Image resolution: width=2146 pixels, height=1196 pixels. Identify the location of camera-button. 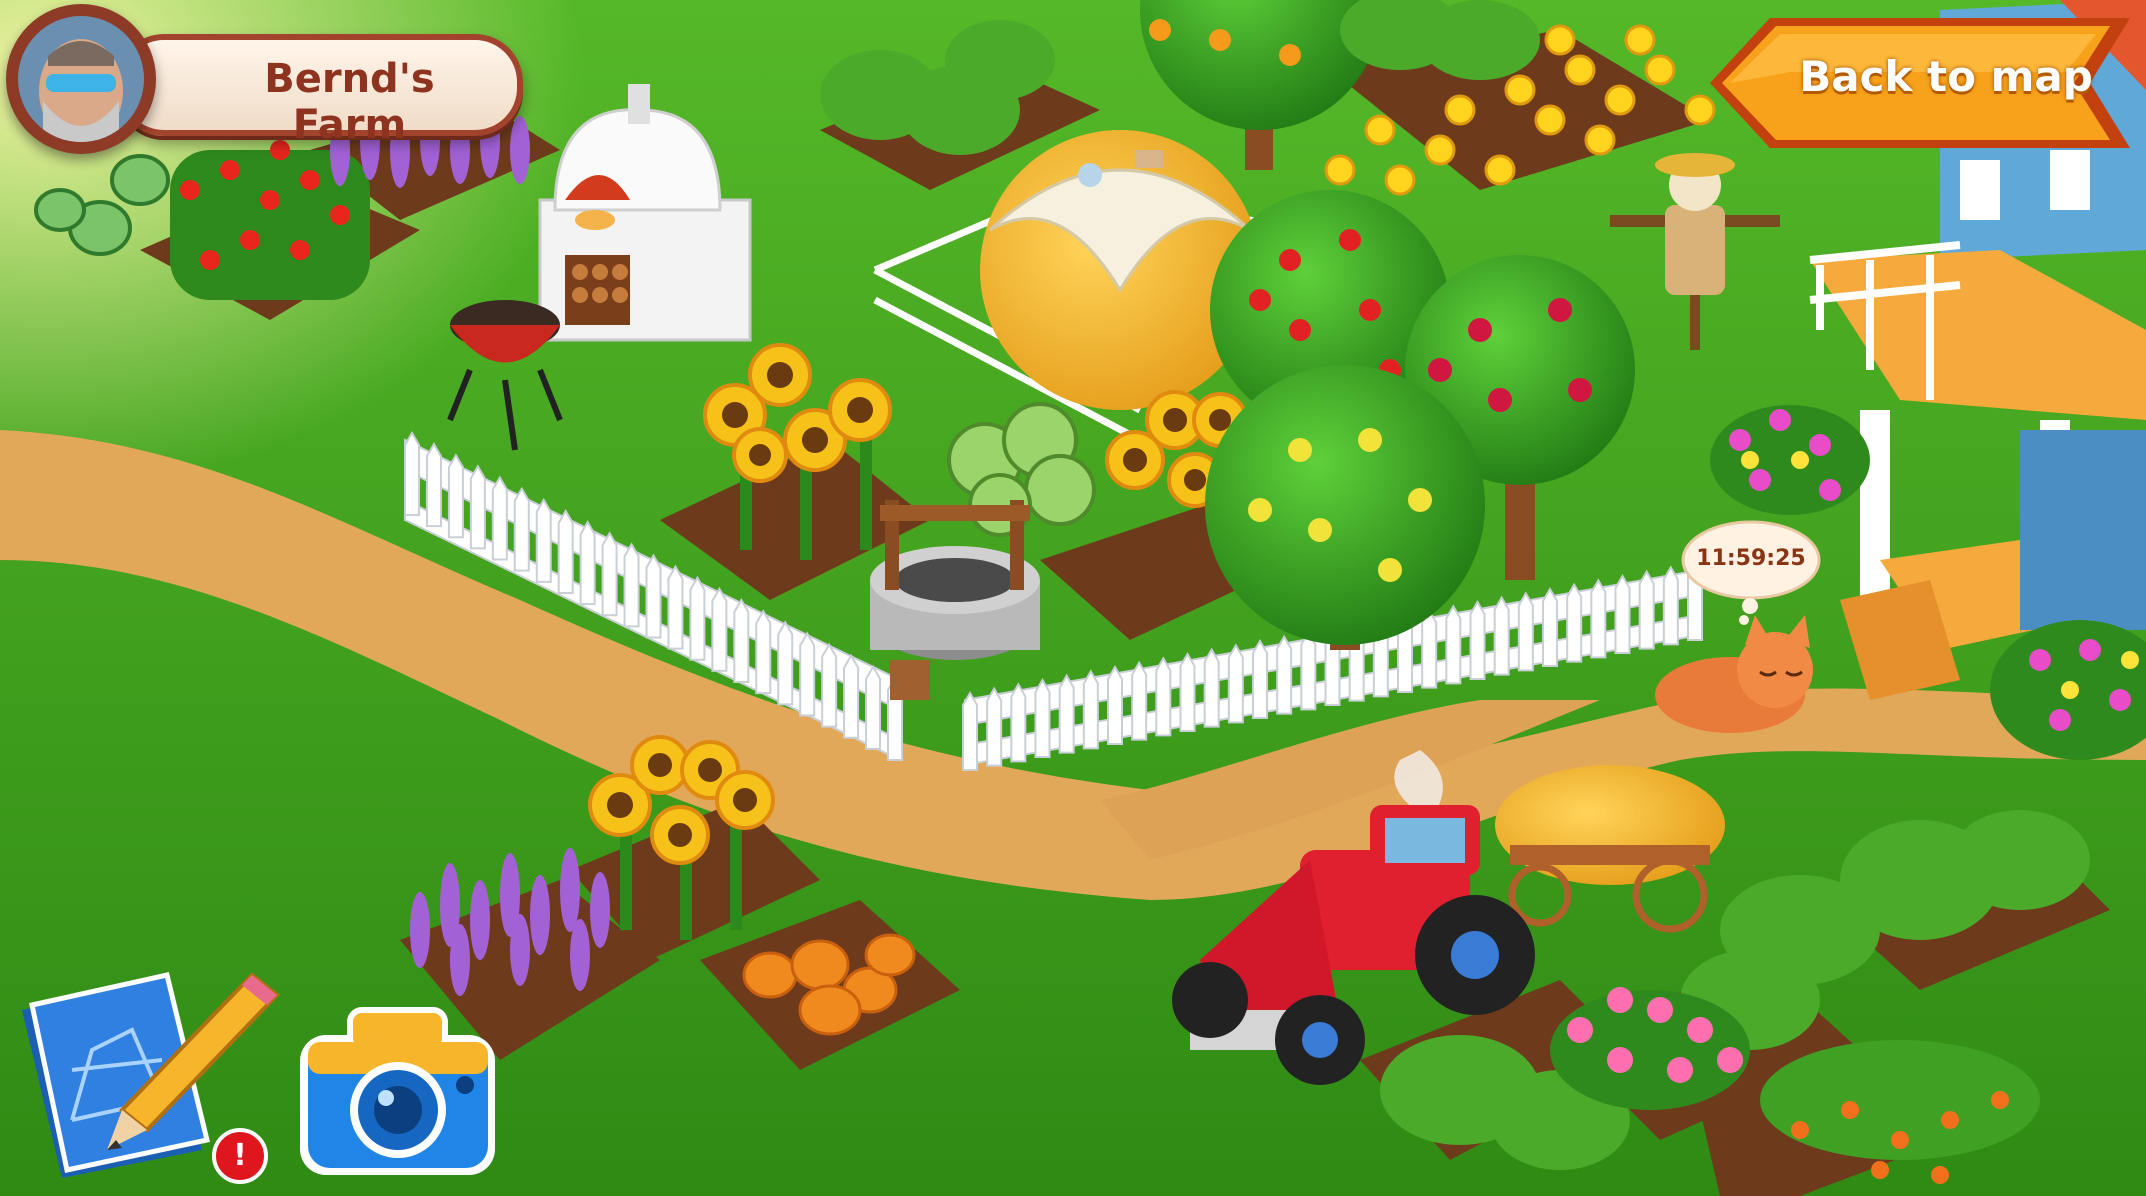
(397, 1085).